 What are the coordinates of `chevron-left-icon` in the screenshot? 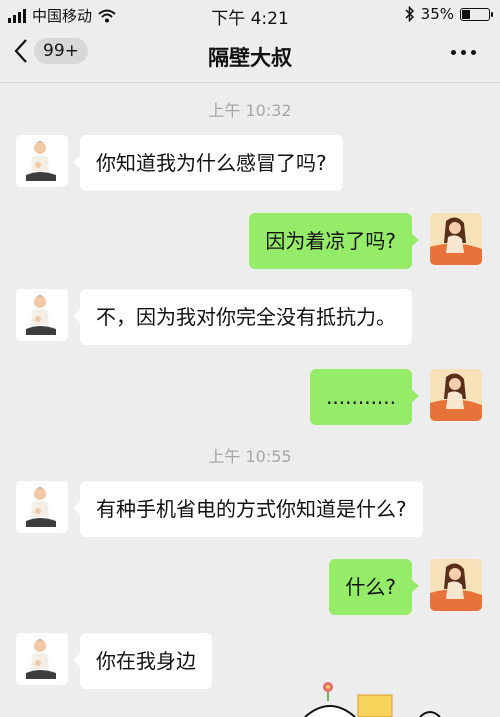 It's located at (20, 51).